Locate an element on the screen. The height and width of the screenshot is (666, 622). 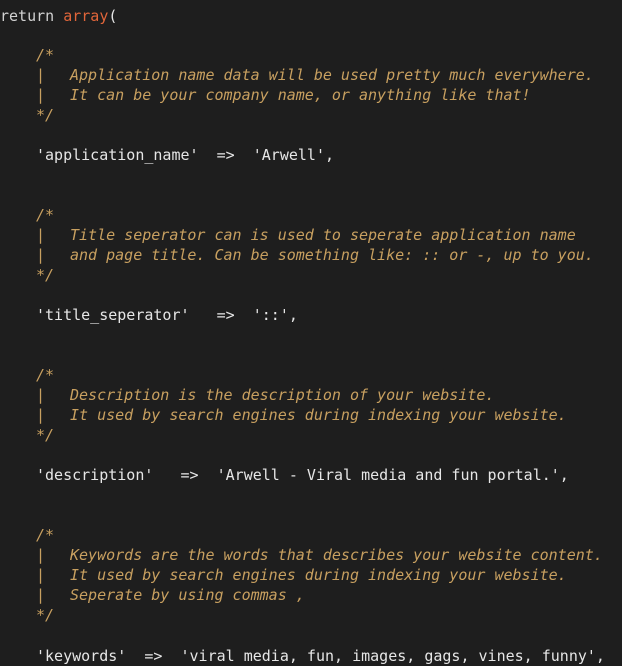
config-key: 'keywords' is located at coordinates (81, 656).